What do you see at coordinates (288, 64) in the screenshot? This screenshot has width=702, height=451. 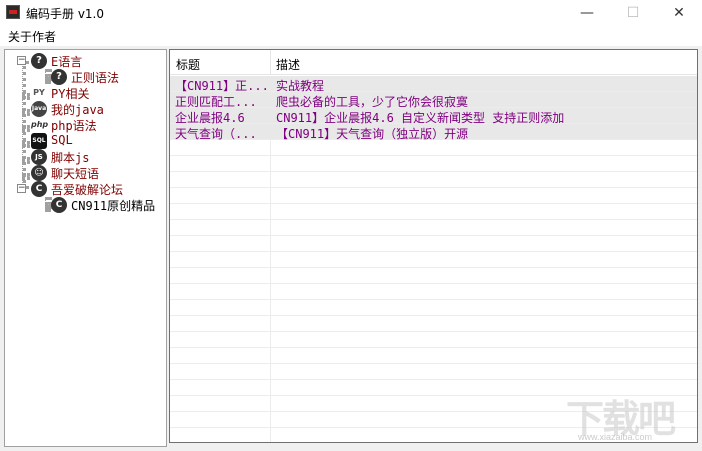 I see `column-header-description: 描述` at bounding box center [288, 64].